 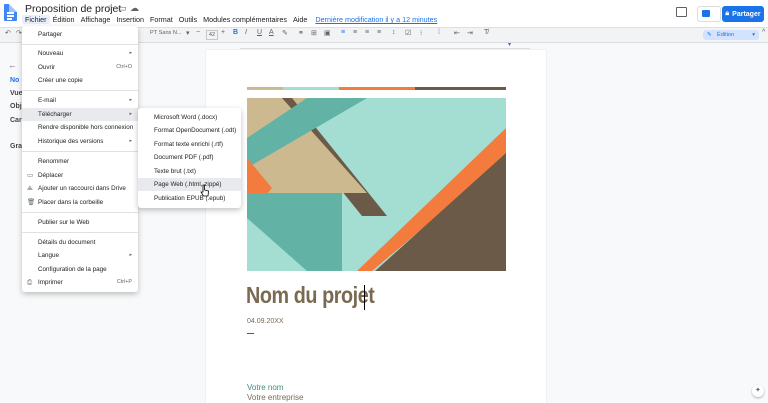 What do you see at coordinates (19, 33) in the screenshot?
I see `redo-icon: ↷` at bounding box center [19, 33].